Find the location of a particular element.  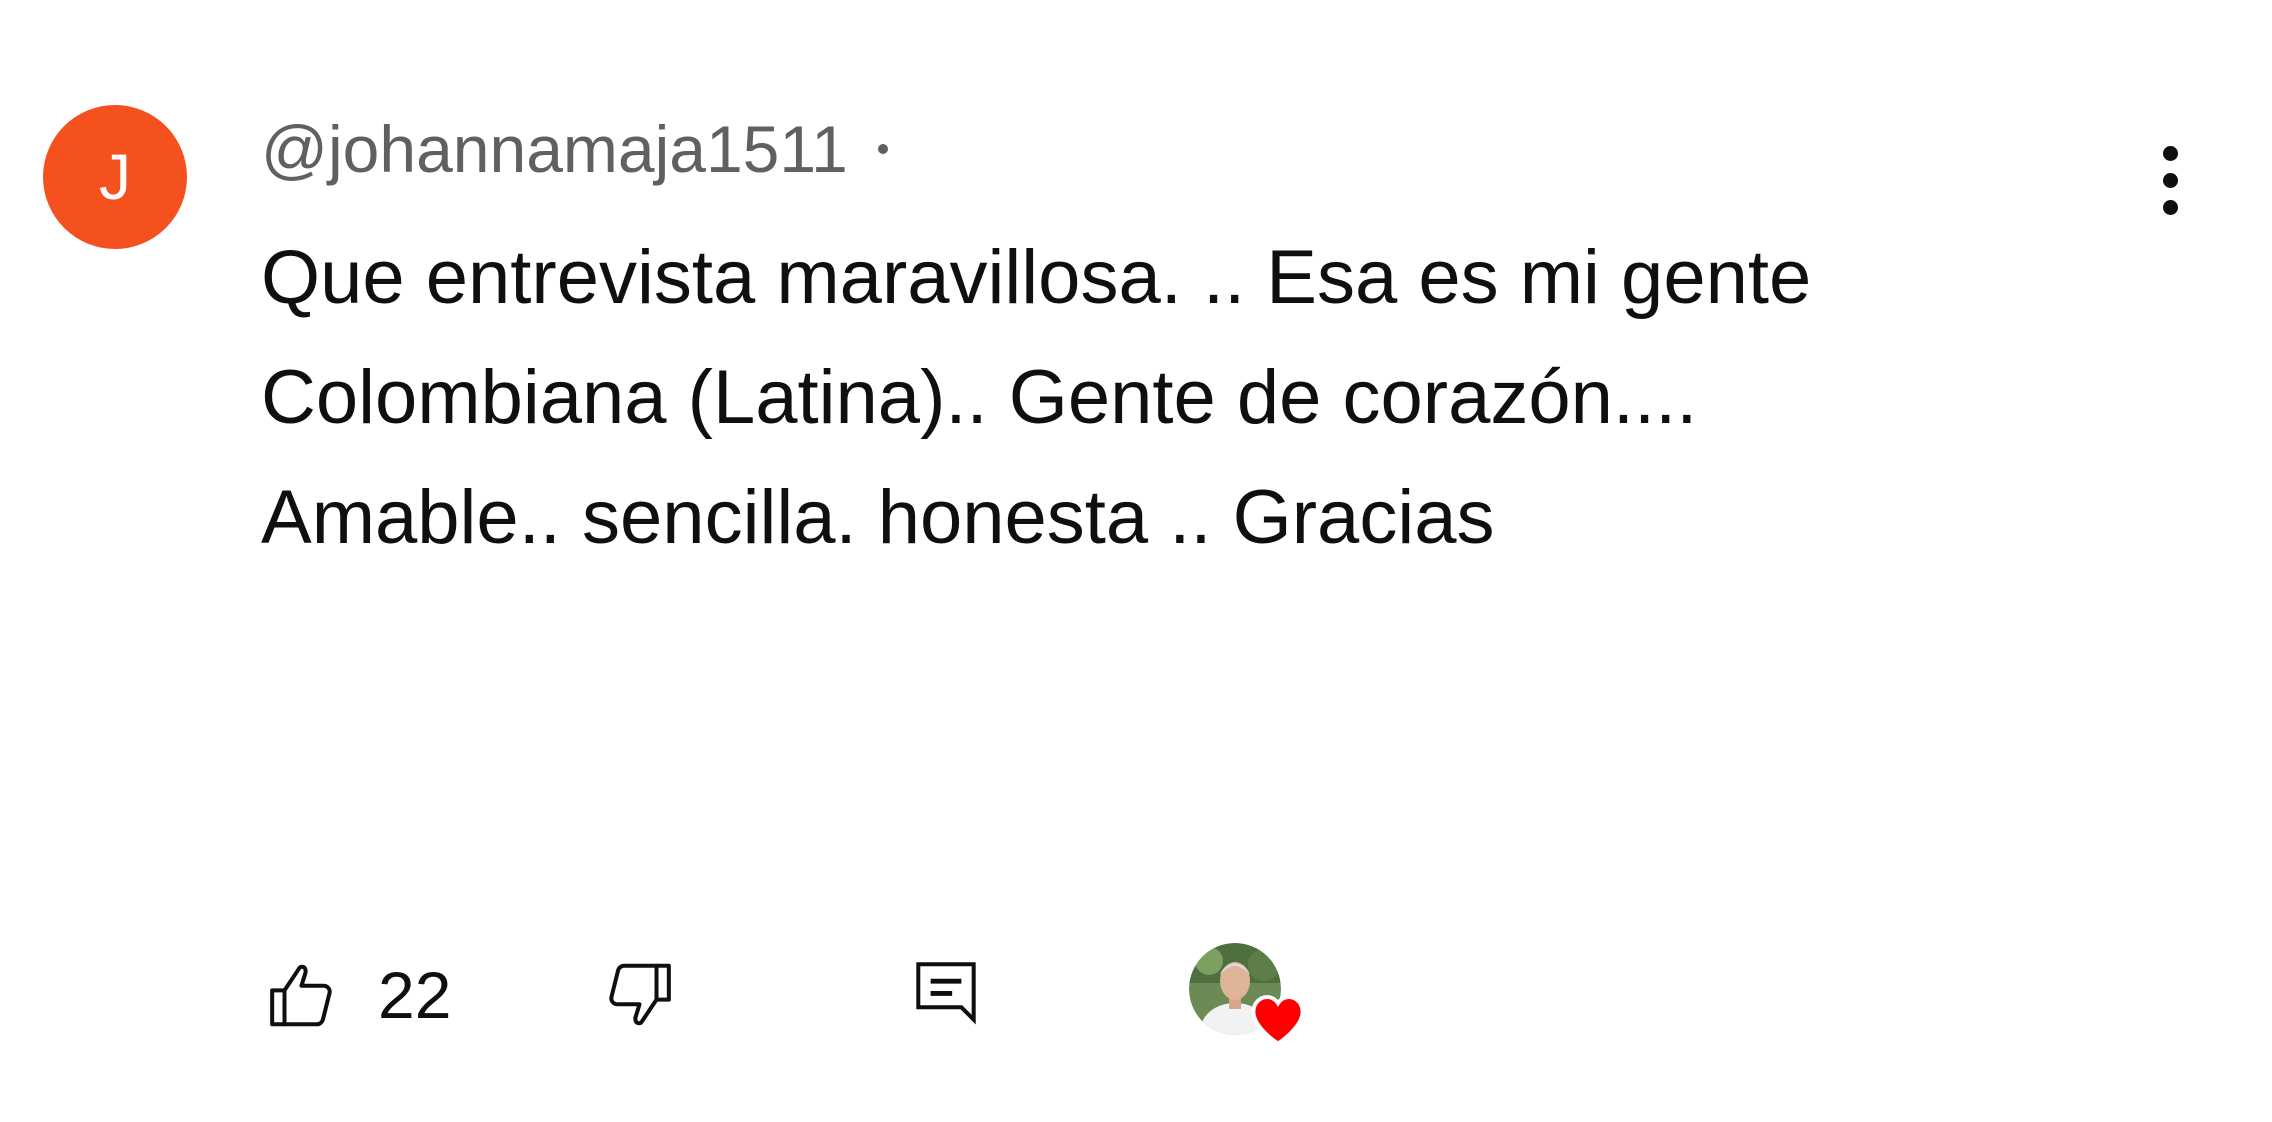

author-initial: J is located at coordinates (115, 177).